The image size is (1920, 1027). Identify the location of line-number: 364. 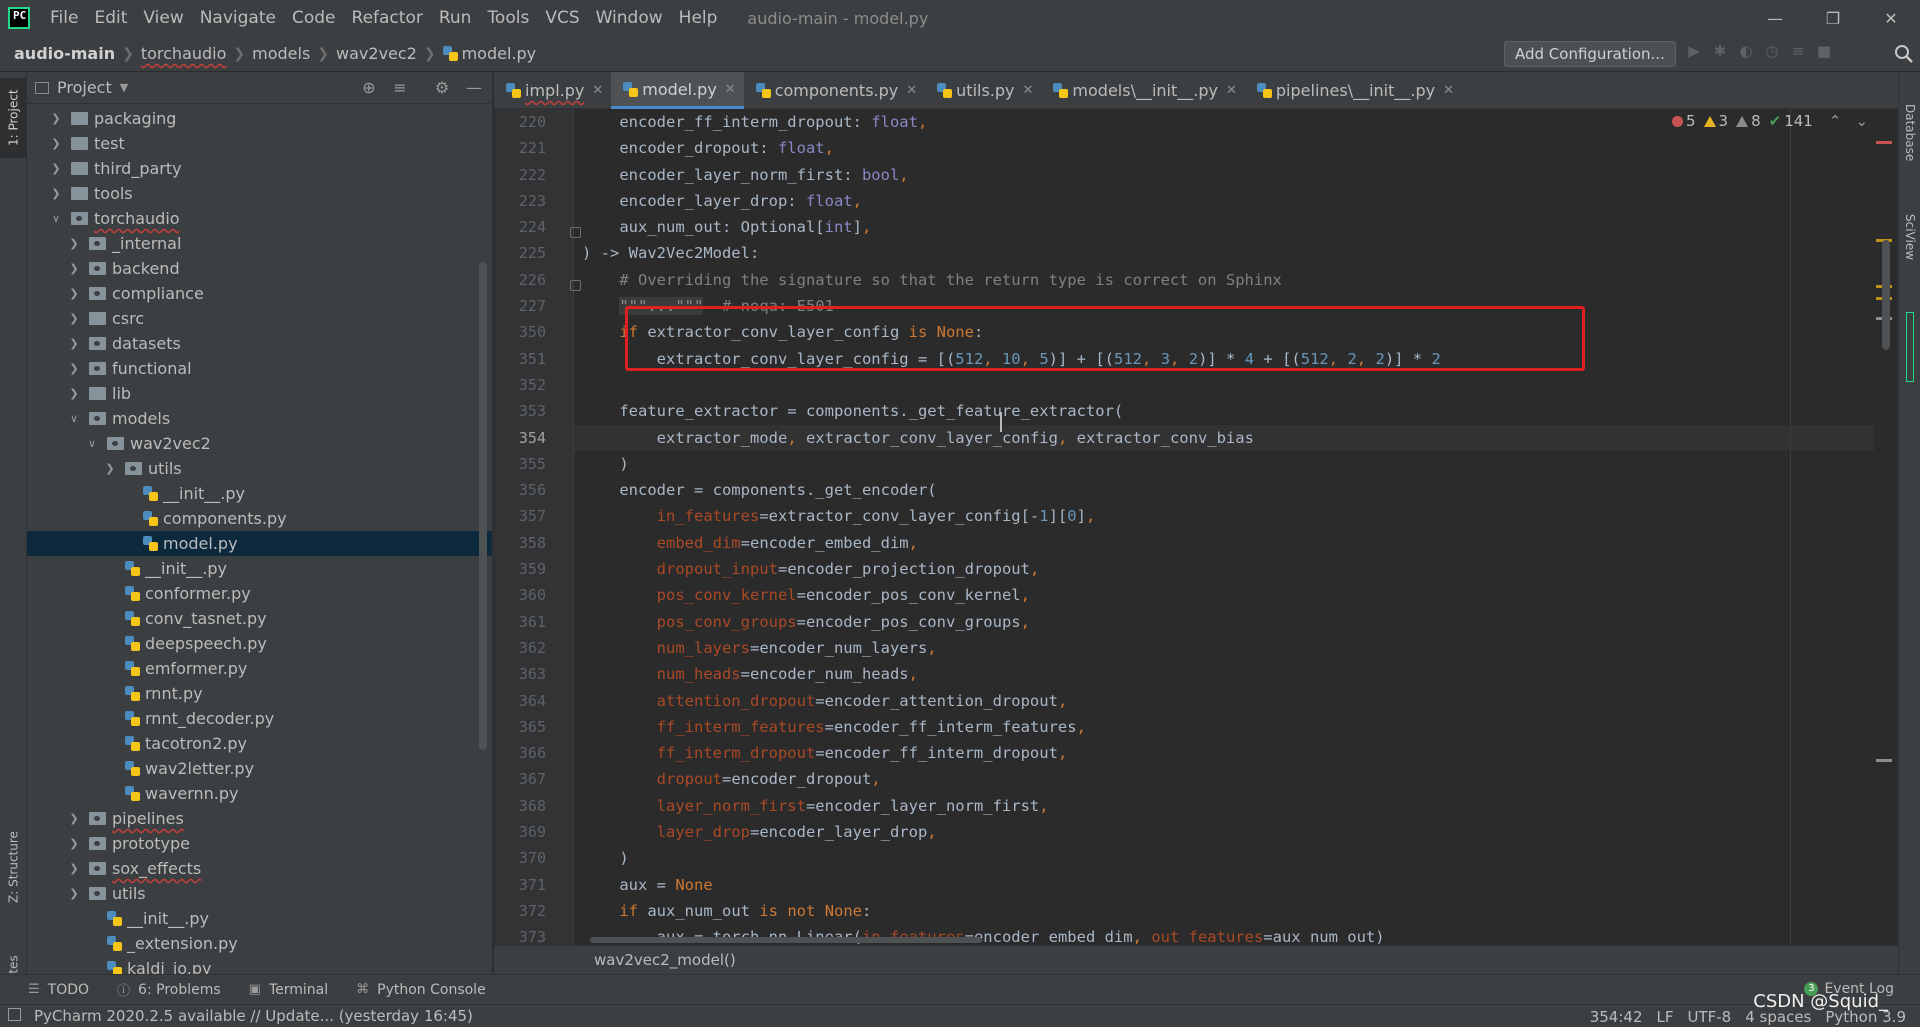
(520, 701).